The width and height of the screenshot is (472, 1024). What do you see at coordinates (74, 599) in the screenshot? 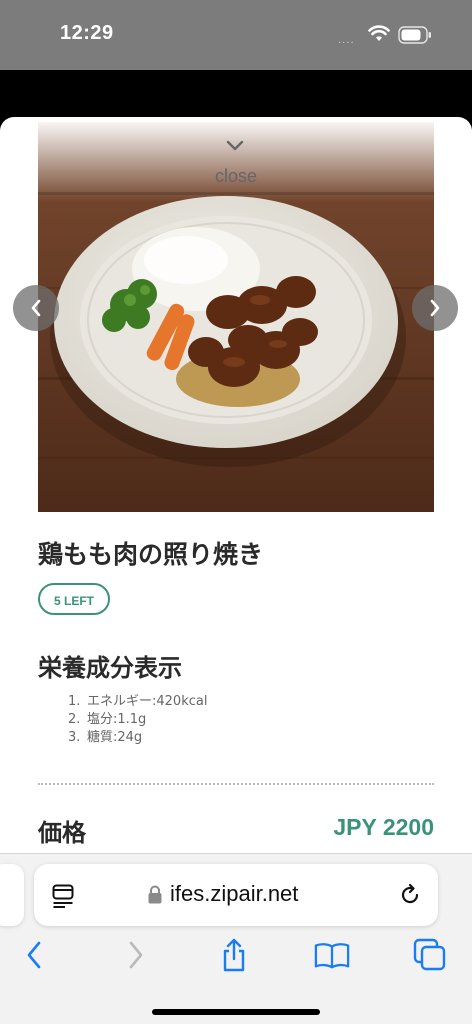
I see `stock-badge: 5 LEFT` at bounding box center [74, 599].